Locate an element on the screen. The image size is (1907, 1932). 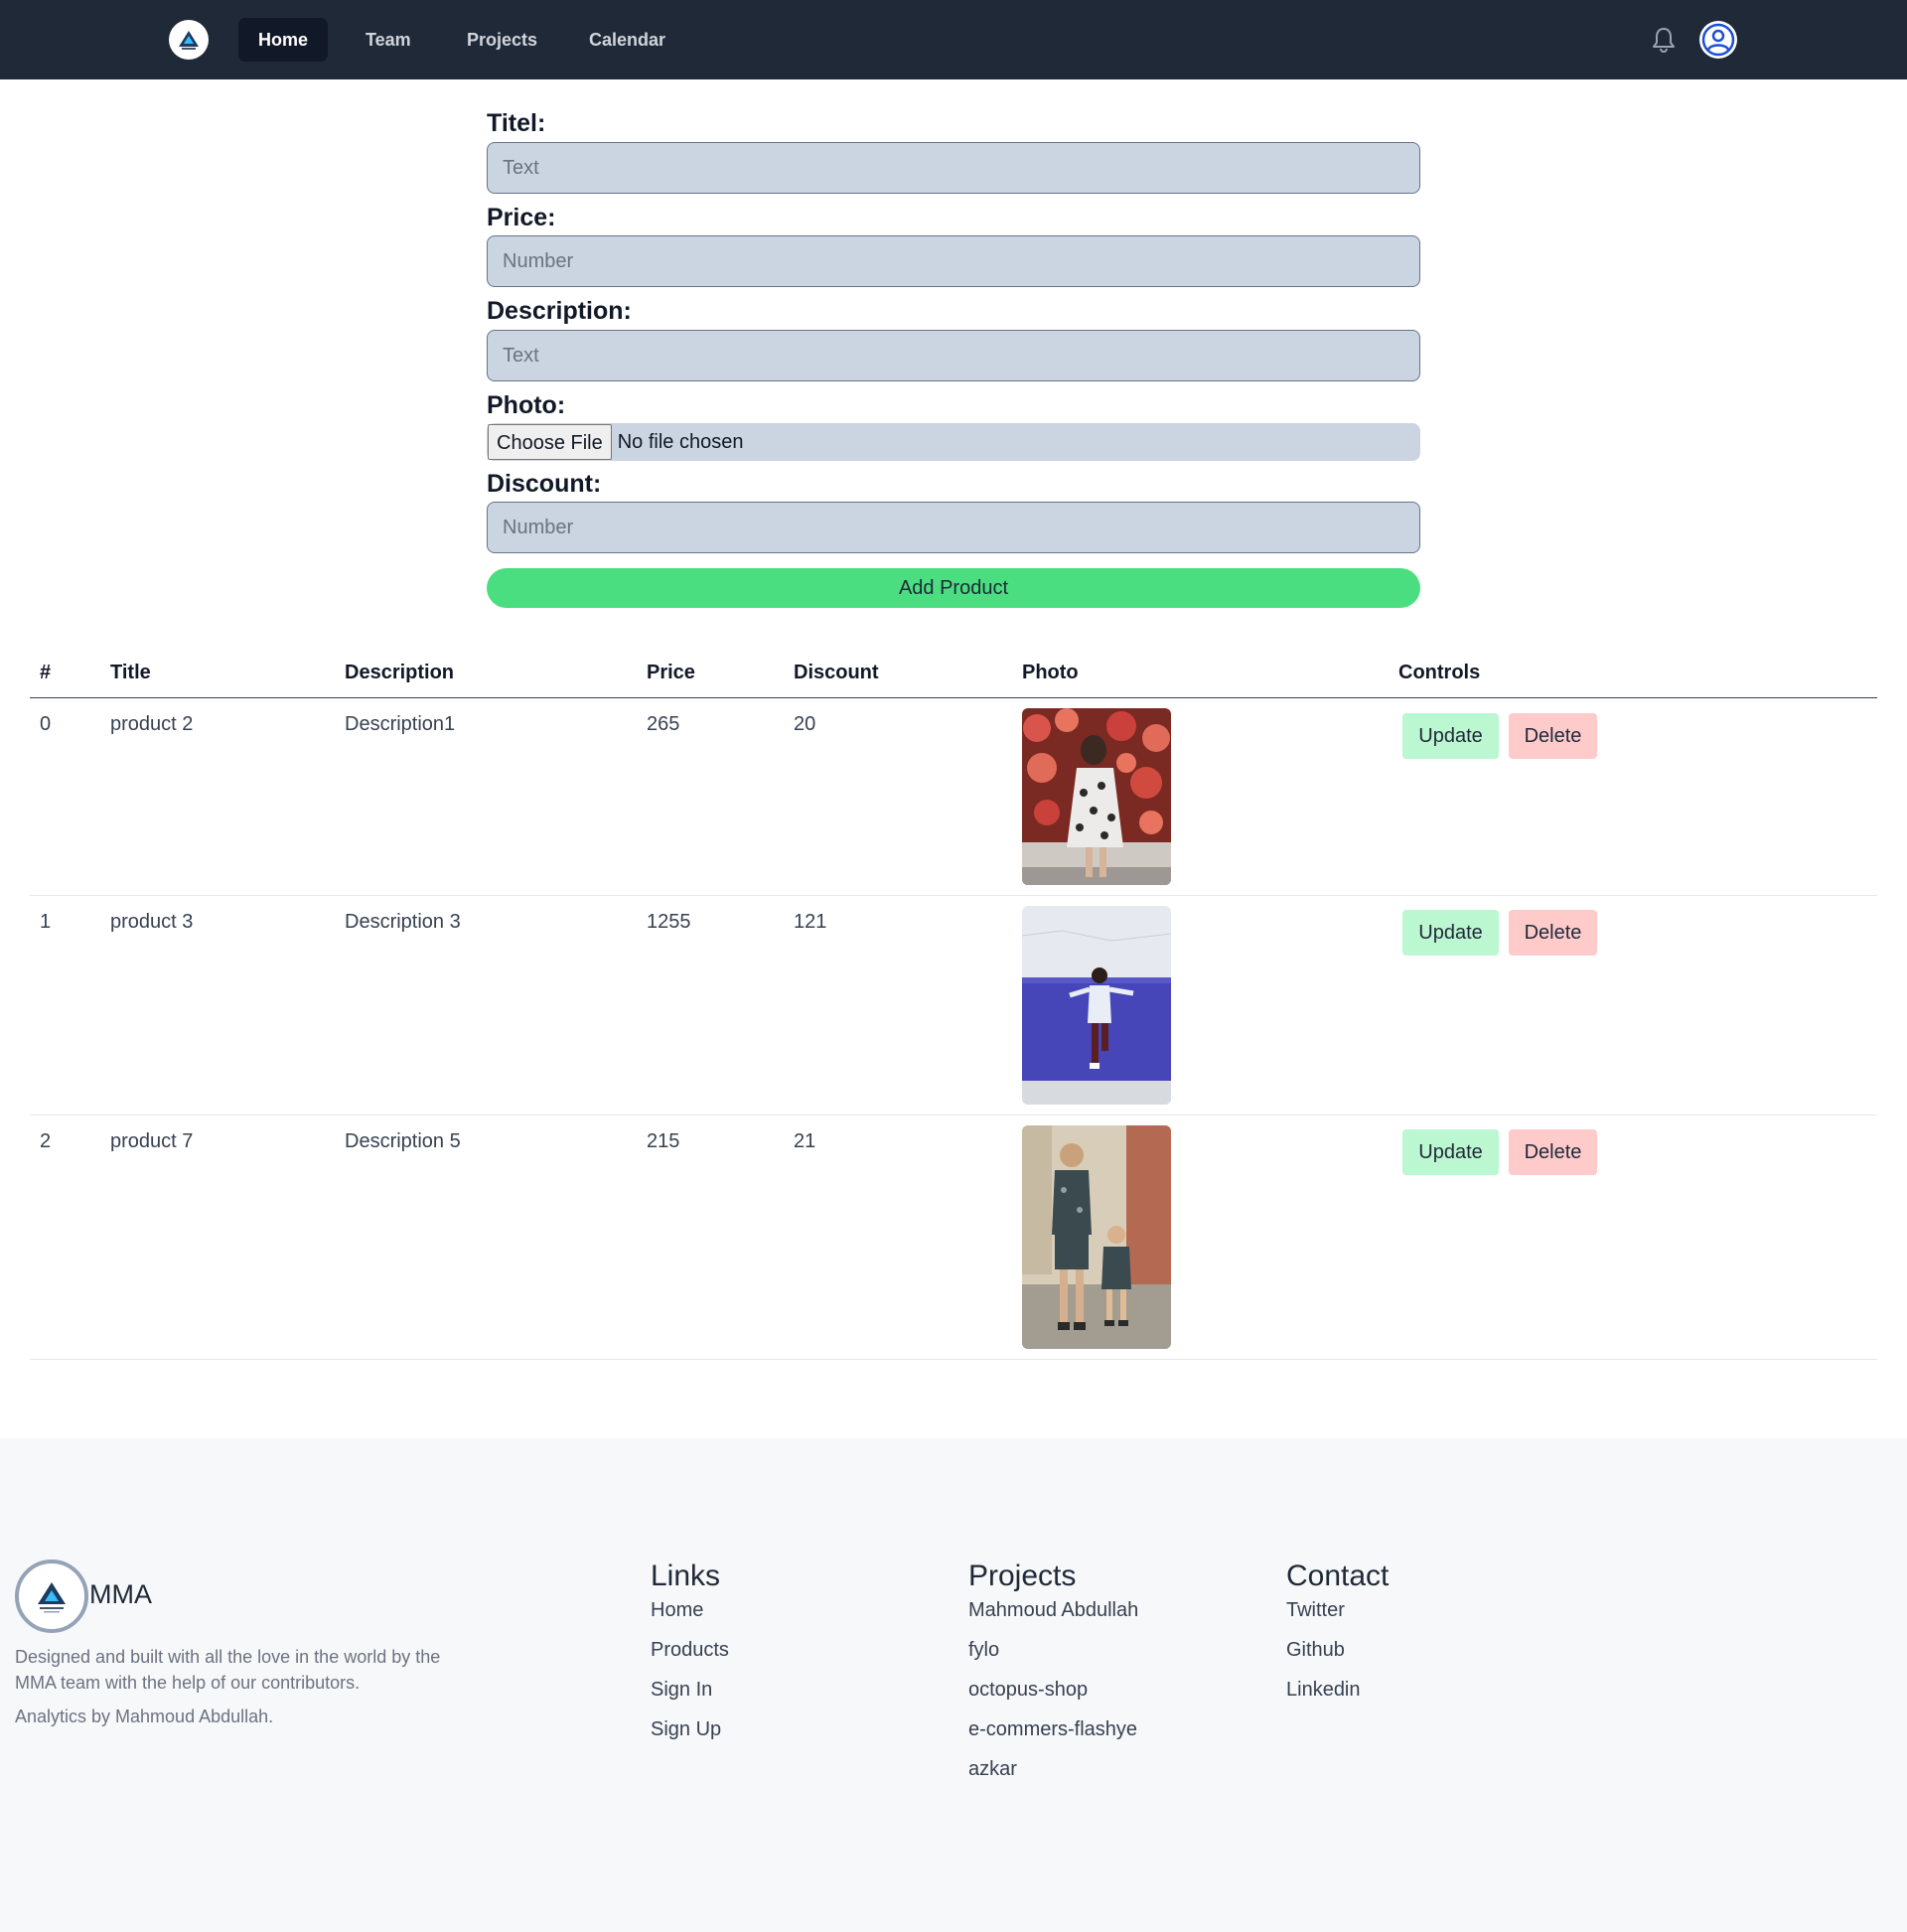
footer-project-link: e-commers-flashye is located at coordinates (1052, 1729).